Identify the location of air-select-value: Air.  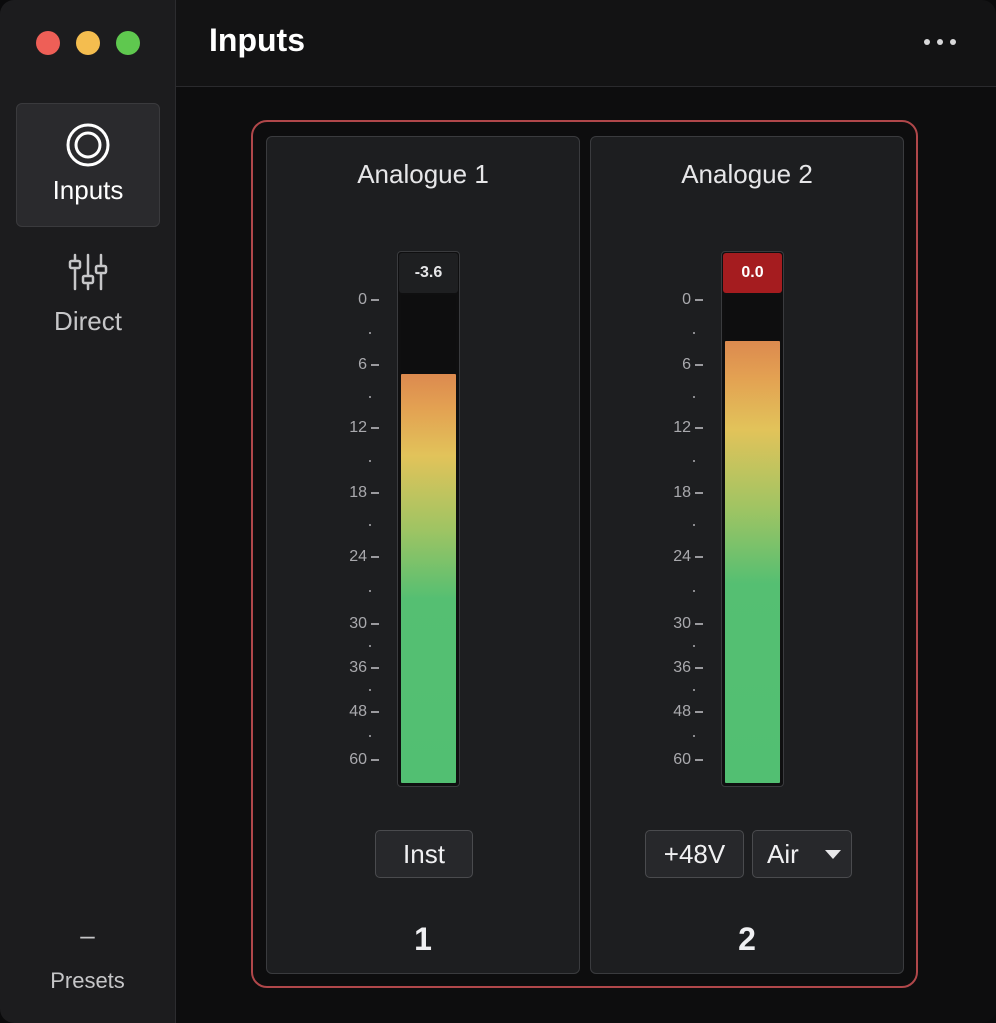
(783, 854).